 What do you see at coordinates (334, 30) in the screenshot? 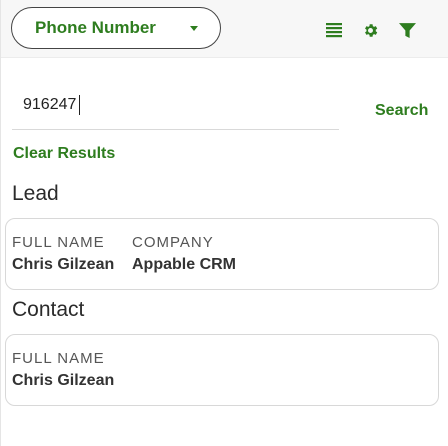
I see `list-icon` at bounding box center [334, 30].